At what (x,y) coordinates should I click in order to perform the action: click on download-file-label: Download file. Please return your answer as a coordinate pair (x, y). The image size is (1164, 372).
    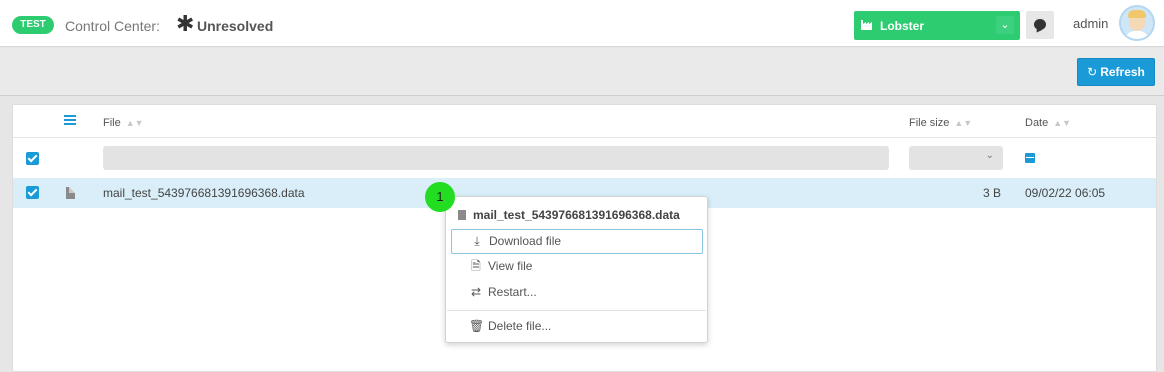
    Looking at the image, I should click on (525, 241).